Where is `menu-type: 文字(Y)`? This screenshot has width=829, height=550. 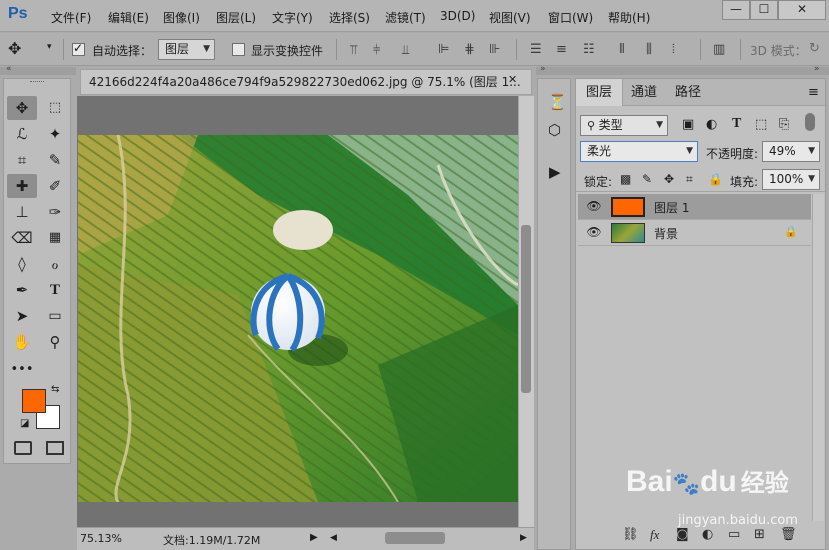
menu-type: 文字(Y) is located at coordinates (292, 17).